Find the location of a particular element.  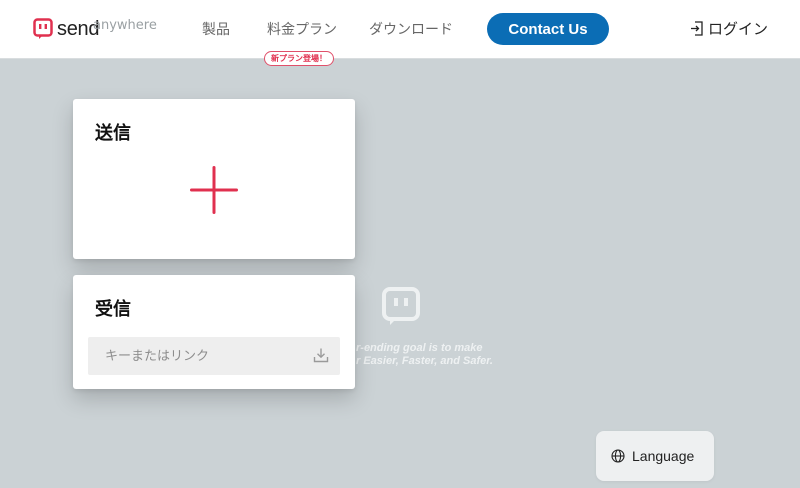

globe-icon is located at coordinates (618, 456).